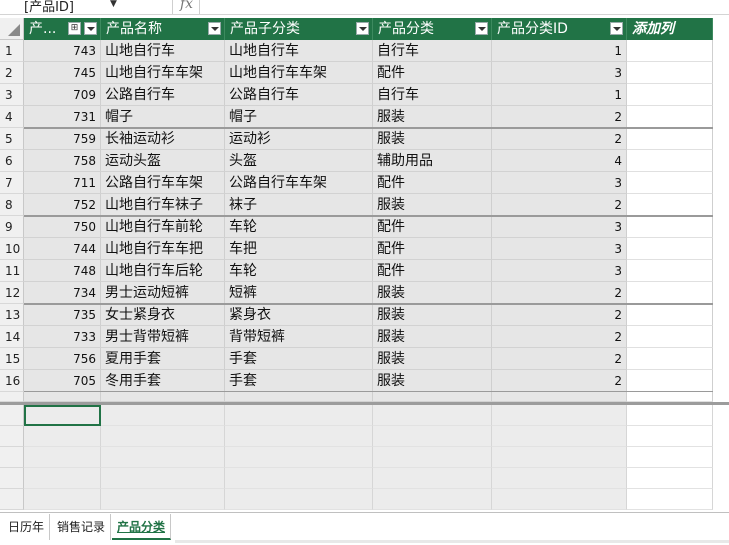 This screenshot has height=545, width=729. Describe the element at coordinates (12, 95) in the screenshot. I see `row-number: 3` at that location.